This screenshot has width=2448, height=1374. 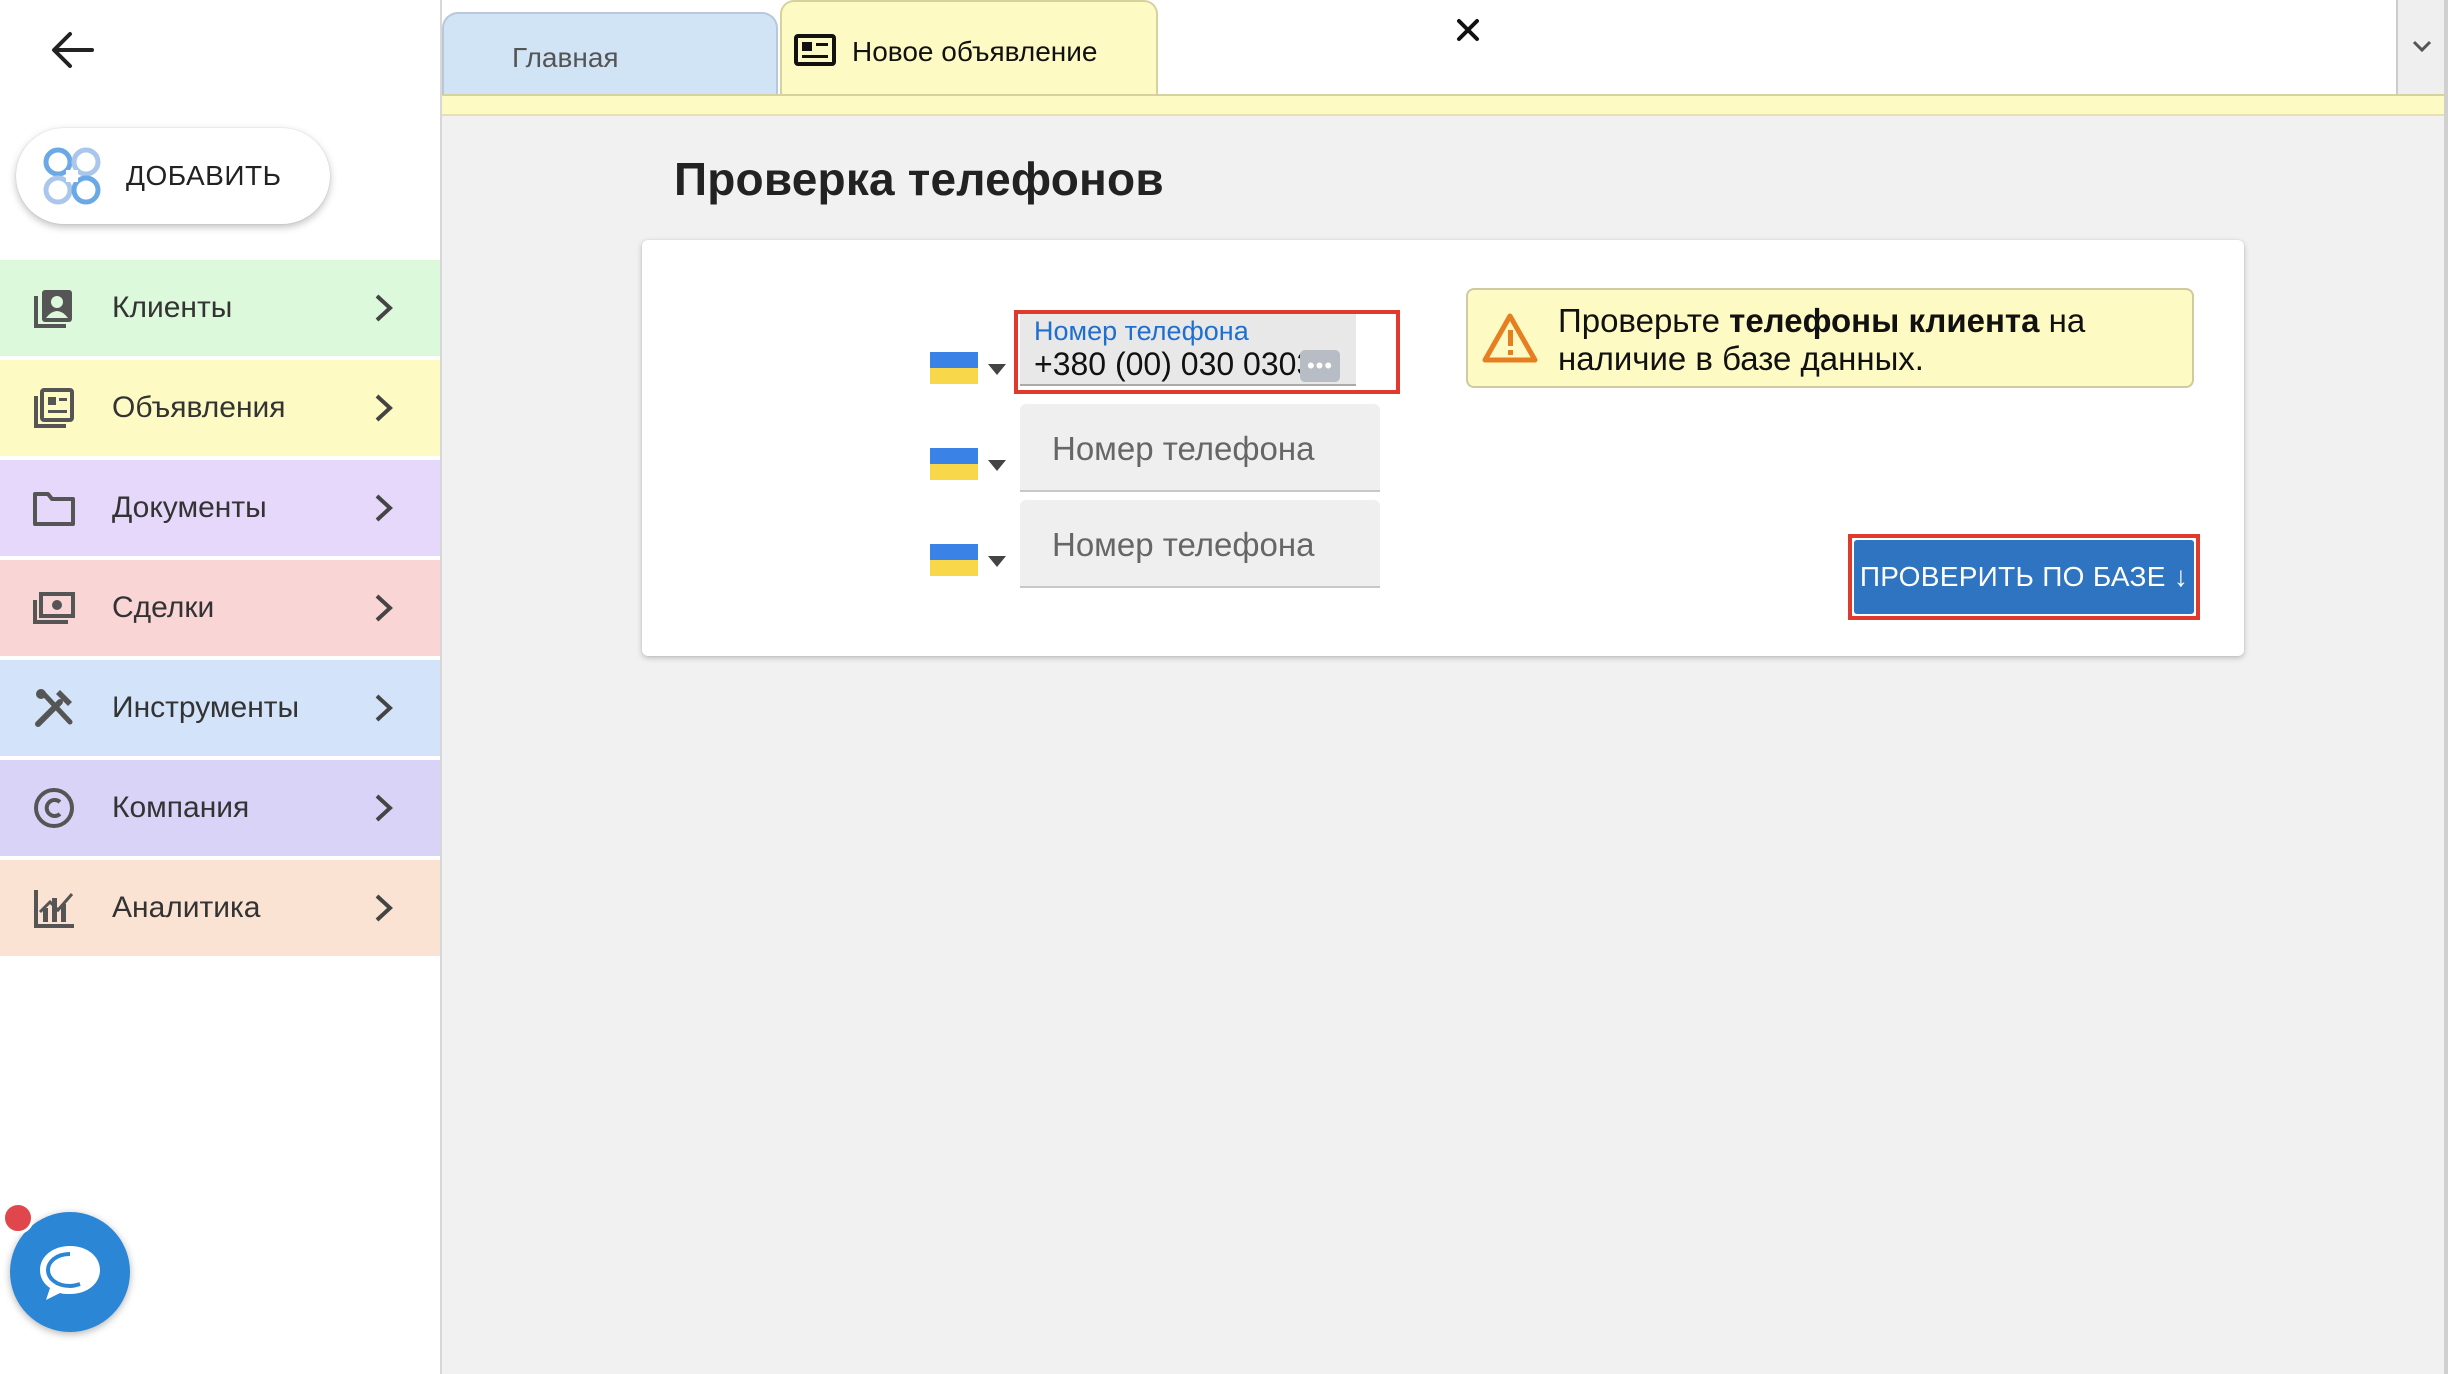 I want to click on check-database-button: ПРОВЕРИТЬ ПО БАЗЕ ↓, so click(x=2024, y=577).